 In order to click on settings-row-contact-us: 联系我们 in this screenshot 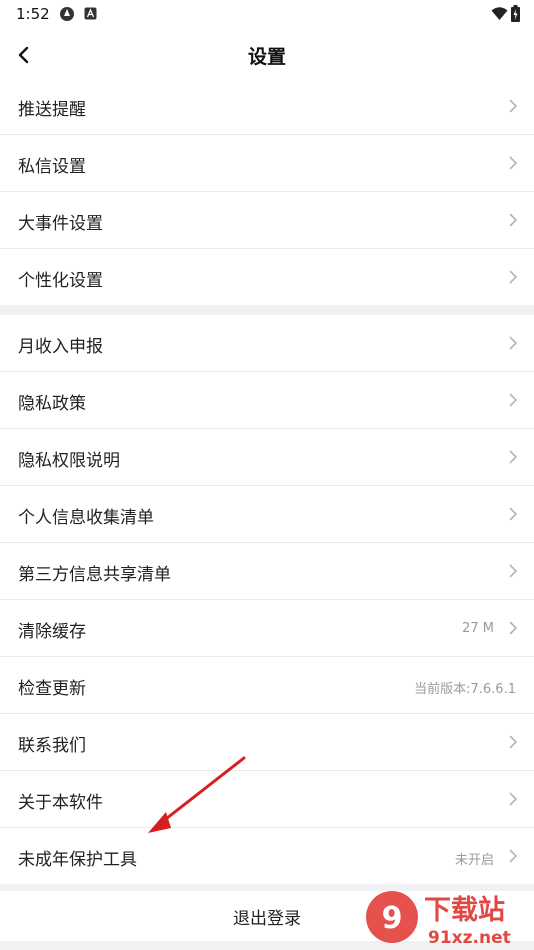, I will do `click(267, 742)`.